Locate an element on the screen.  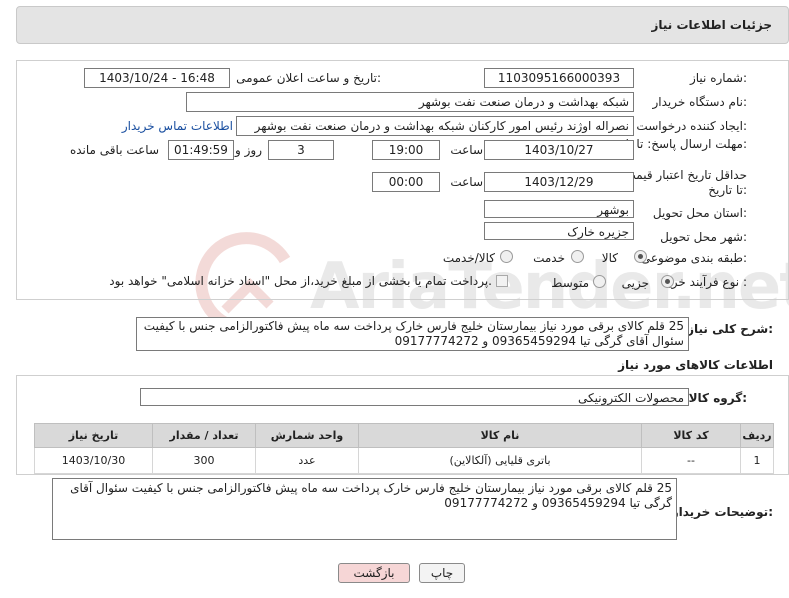
buyer-org-label: نام دستگاه خریدار: is located at coordinates (700, 102).